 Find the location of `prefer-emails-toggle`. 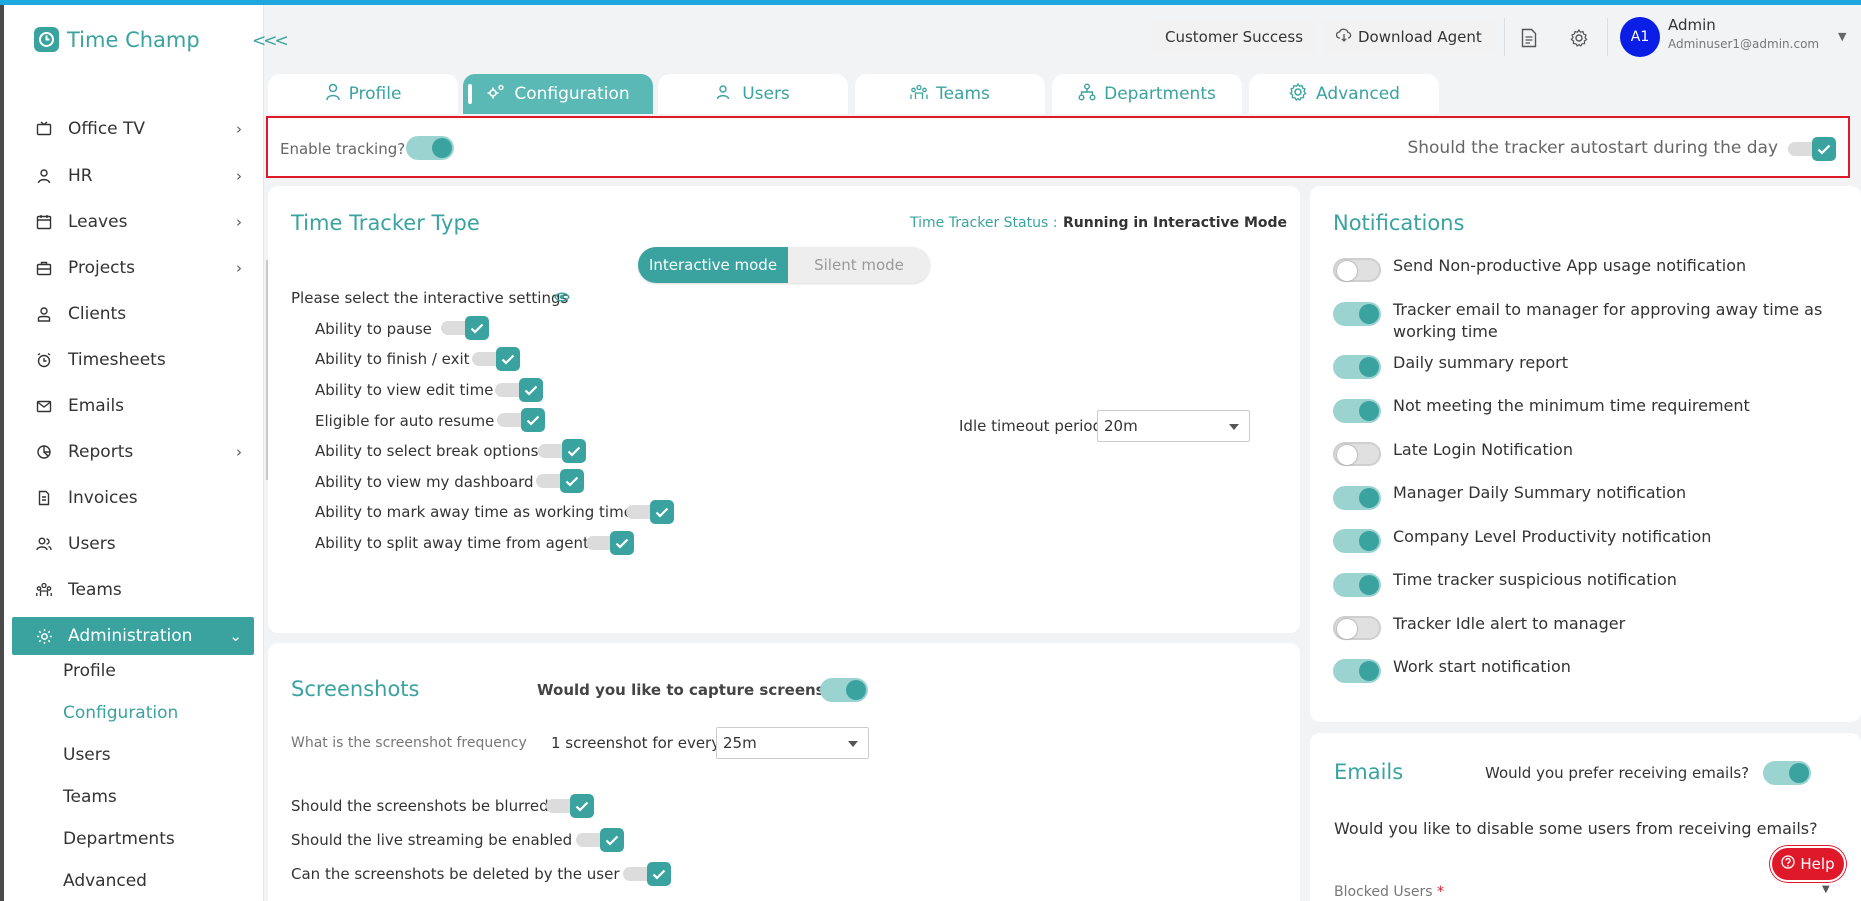

prefer-emails-toggle is located at coordinates (1787, 773).